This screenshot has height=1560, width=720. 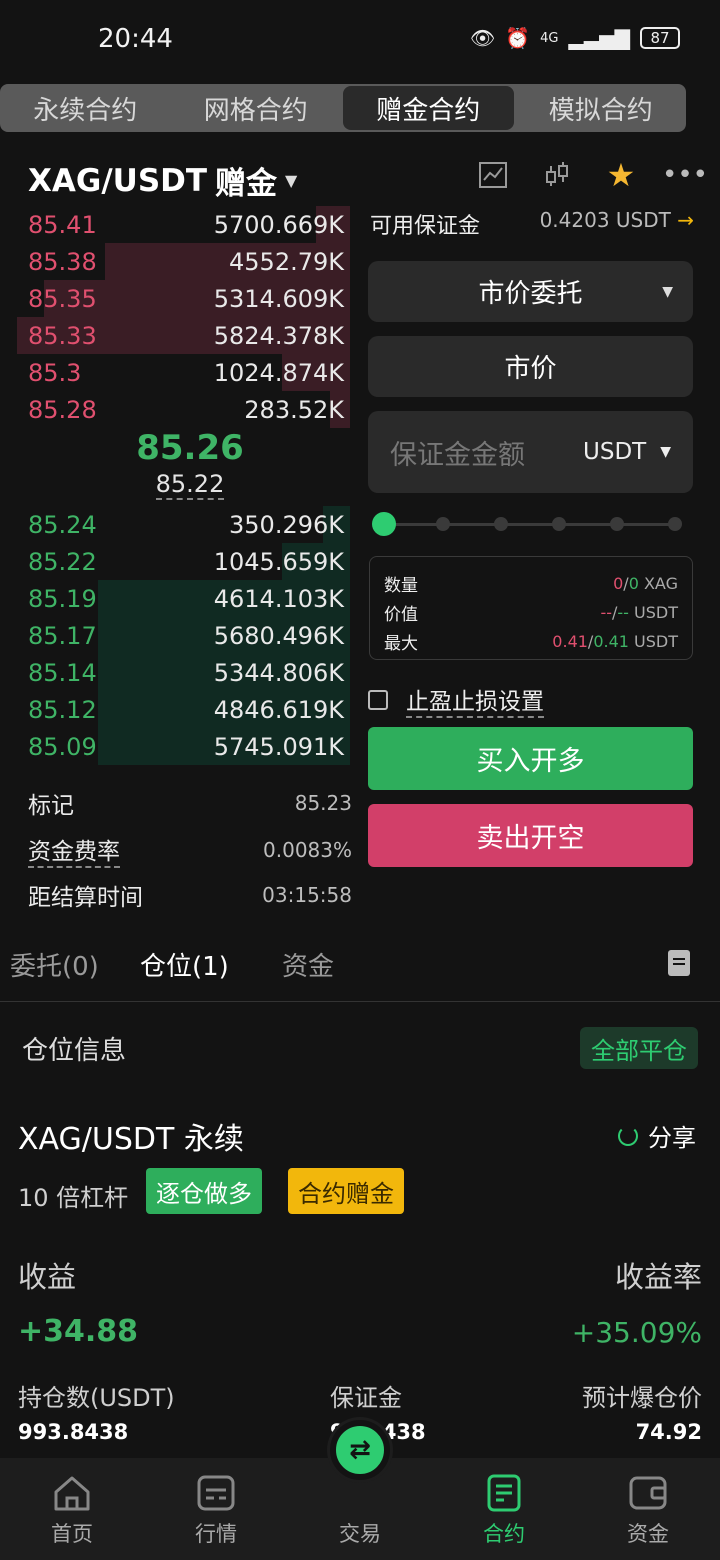 I want to click on market-icon, so click(x=216, y=1493).